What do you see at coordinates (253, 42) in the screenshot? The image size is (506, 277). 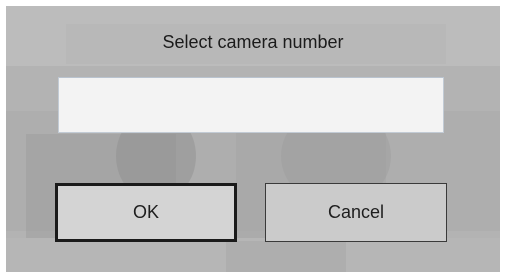 I see `dialog-title: Select camera number` at bounding box center [253, 42].